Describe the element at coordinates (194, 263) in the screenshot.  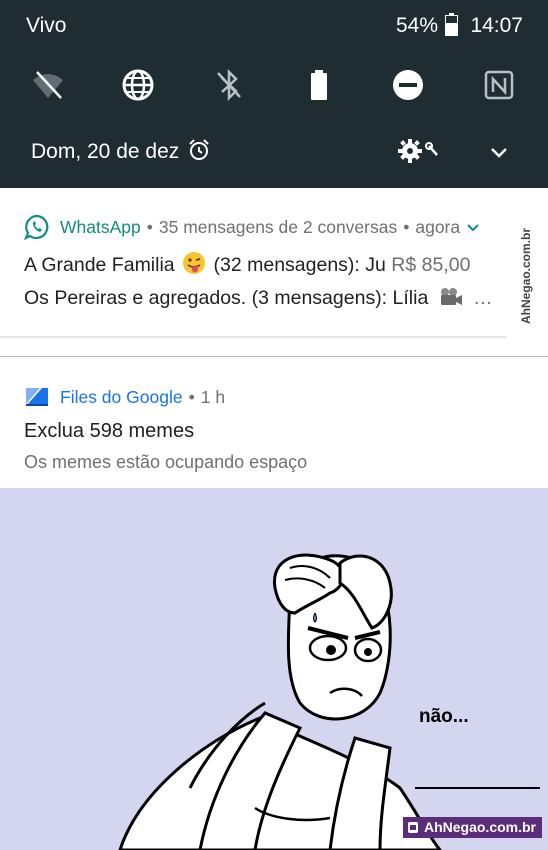
I see `tongue-emoji-icon` at that location.